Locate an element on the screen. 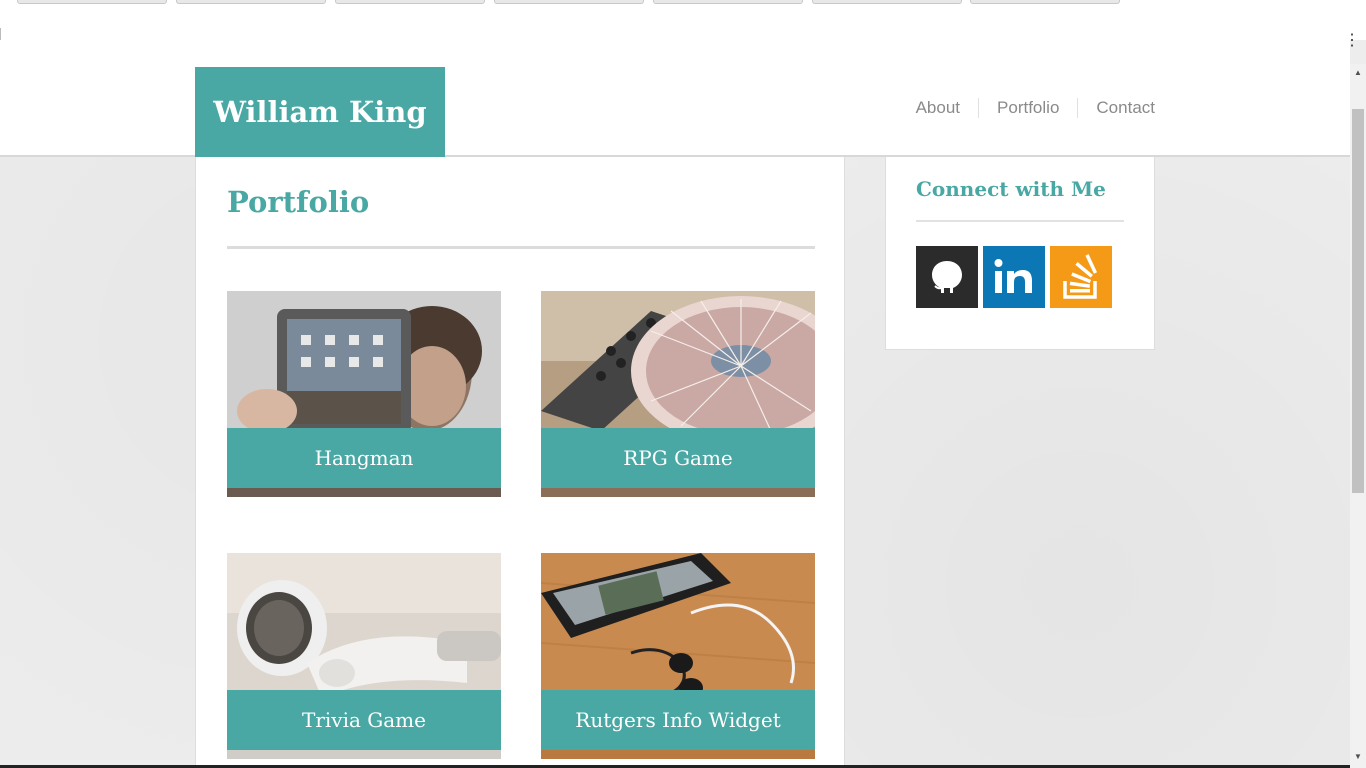 Image resolution: width=1366 pixels, height=768 pixels. linkedin-icon is located at coordinates (1013, 276).